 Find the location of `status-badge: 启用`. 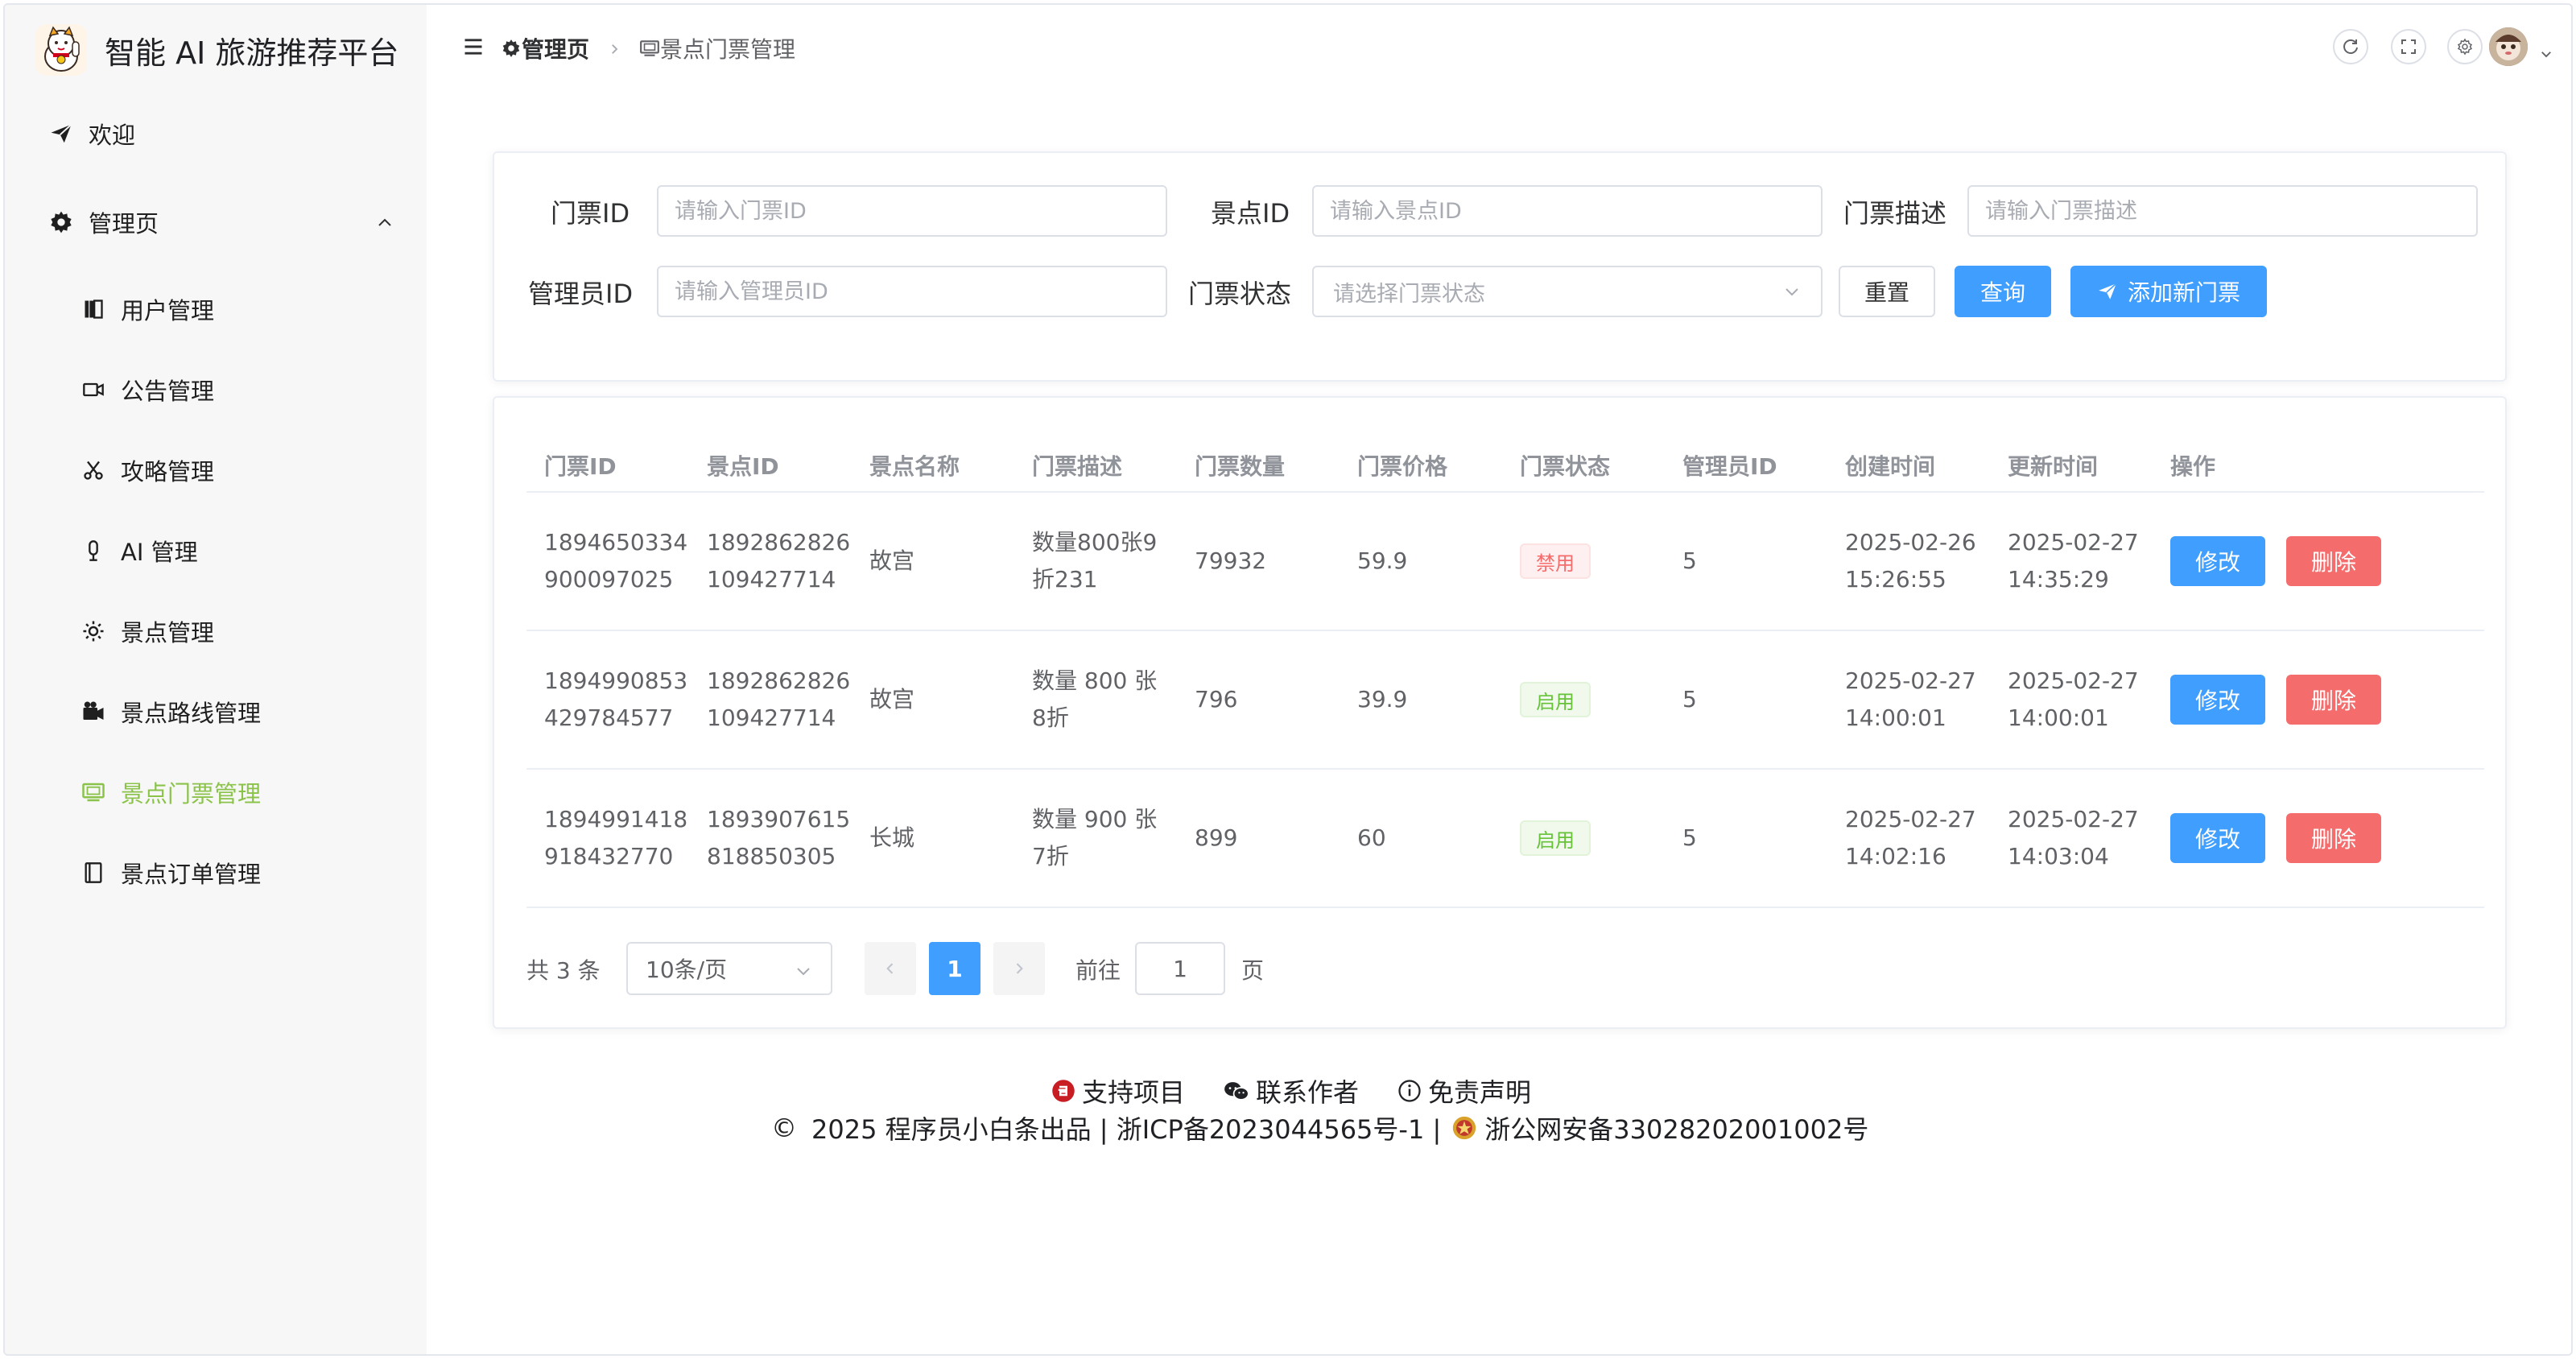

status-badge: 启用 is located at coordinates (1555, 699).